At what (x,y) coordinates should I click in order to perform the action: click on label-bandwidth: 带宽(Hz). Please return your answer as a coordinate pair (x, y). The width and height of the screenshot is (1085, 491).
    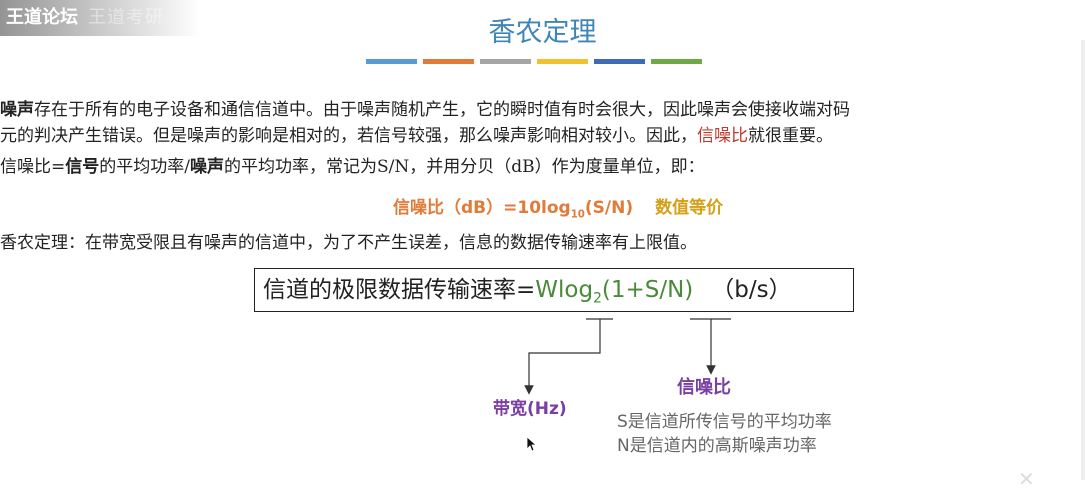
    Looking at the image, I should click on (530, 409).